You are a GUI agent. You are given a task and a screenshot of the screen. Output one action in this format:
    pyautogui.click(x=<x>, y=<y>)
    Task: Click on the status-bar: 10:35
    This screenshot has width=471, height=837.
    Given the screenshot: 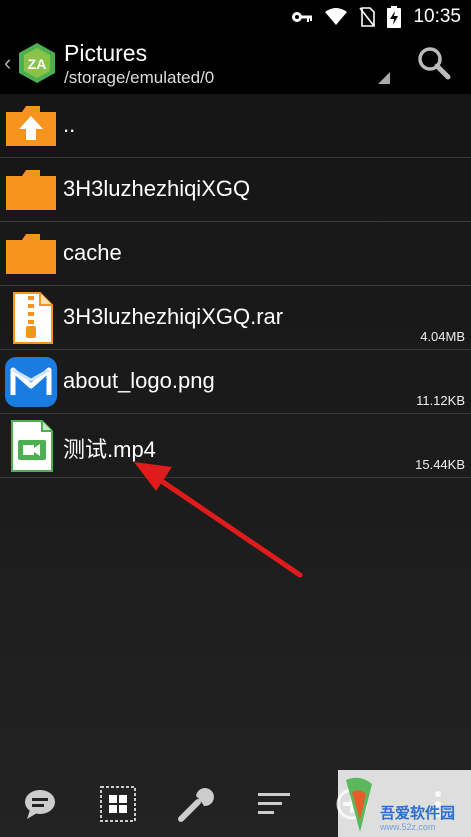 What is the action you would take?
    pyautogui.click(x=235, y=17)
    